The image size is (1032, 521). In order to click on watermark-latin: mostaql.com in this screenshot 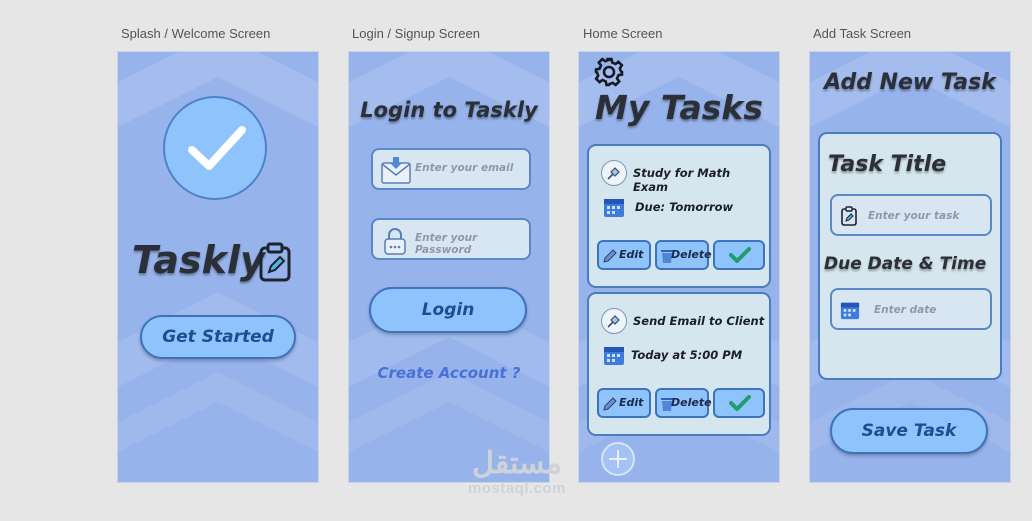, I will do `click(517, 488)`.